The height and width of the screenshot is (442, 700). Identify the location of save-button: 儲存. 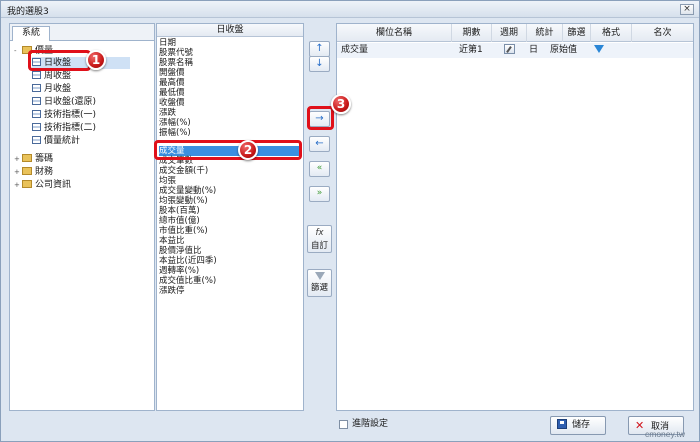
(578, 425).